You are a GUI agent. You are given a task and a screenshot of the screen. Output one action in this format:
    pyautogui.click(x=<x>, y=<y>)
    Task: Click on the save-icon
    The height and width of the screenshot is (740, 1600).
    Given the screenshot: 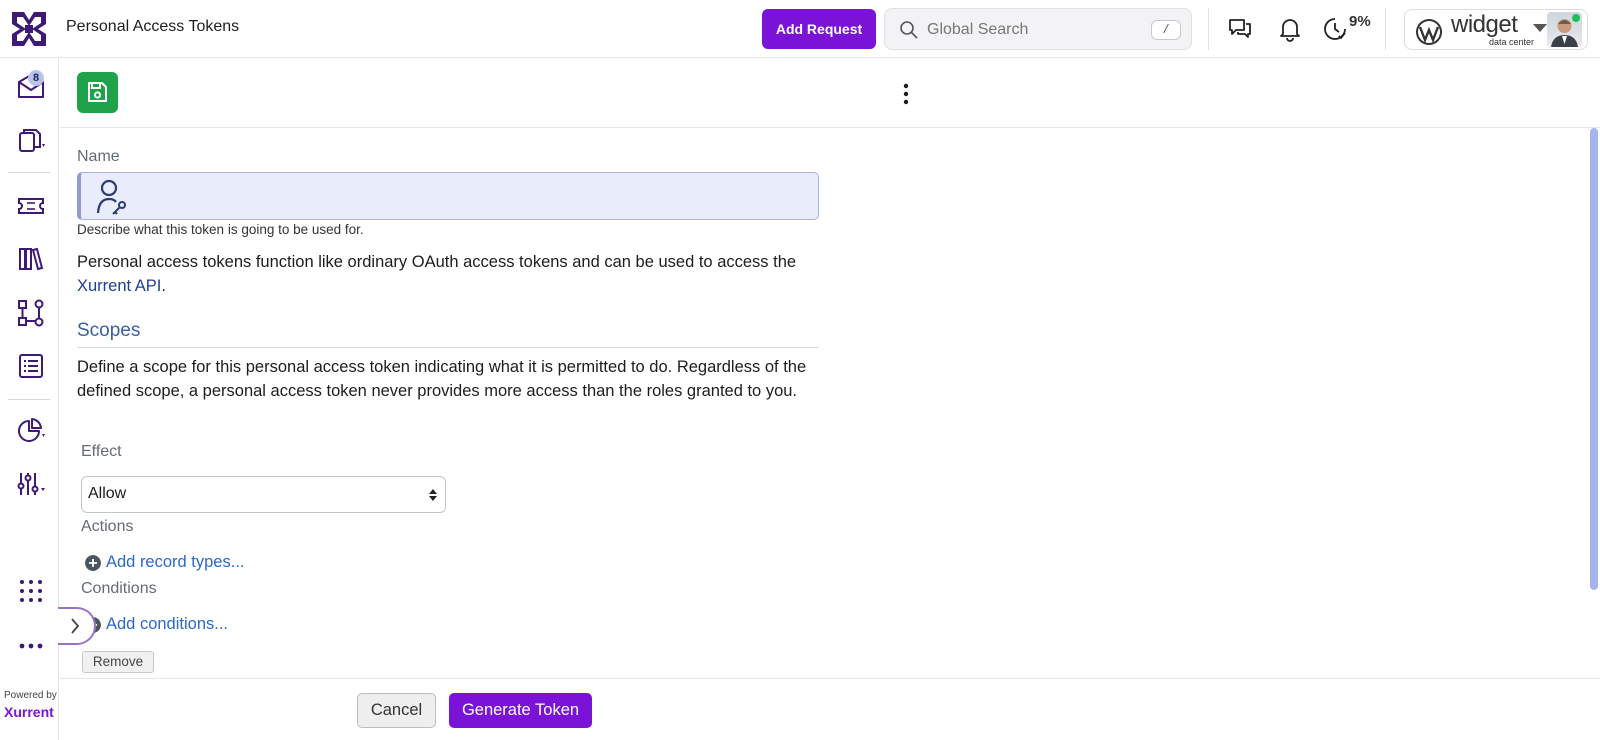 What is the action you would take?
    pyautogui.click(x=97, y=92)
    